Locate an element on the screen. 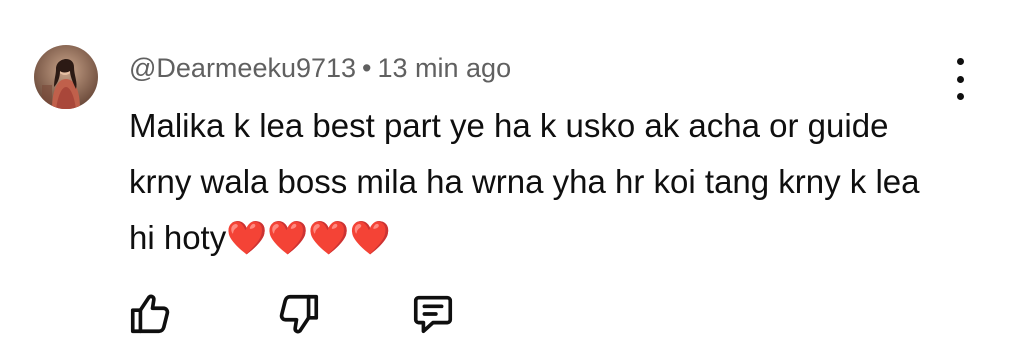 Image resolution: width=1024 pixels, height=363 pixels. thumbs-up-icon is located at coordinates (150, 314).